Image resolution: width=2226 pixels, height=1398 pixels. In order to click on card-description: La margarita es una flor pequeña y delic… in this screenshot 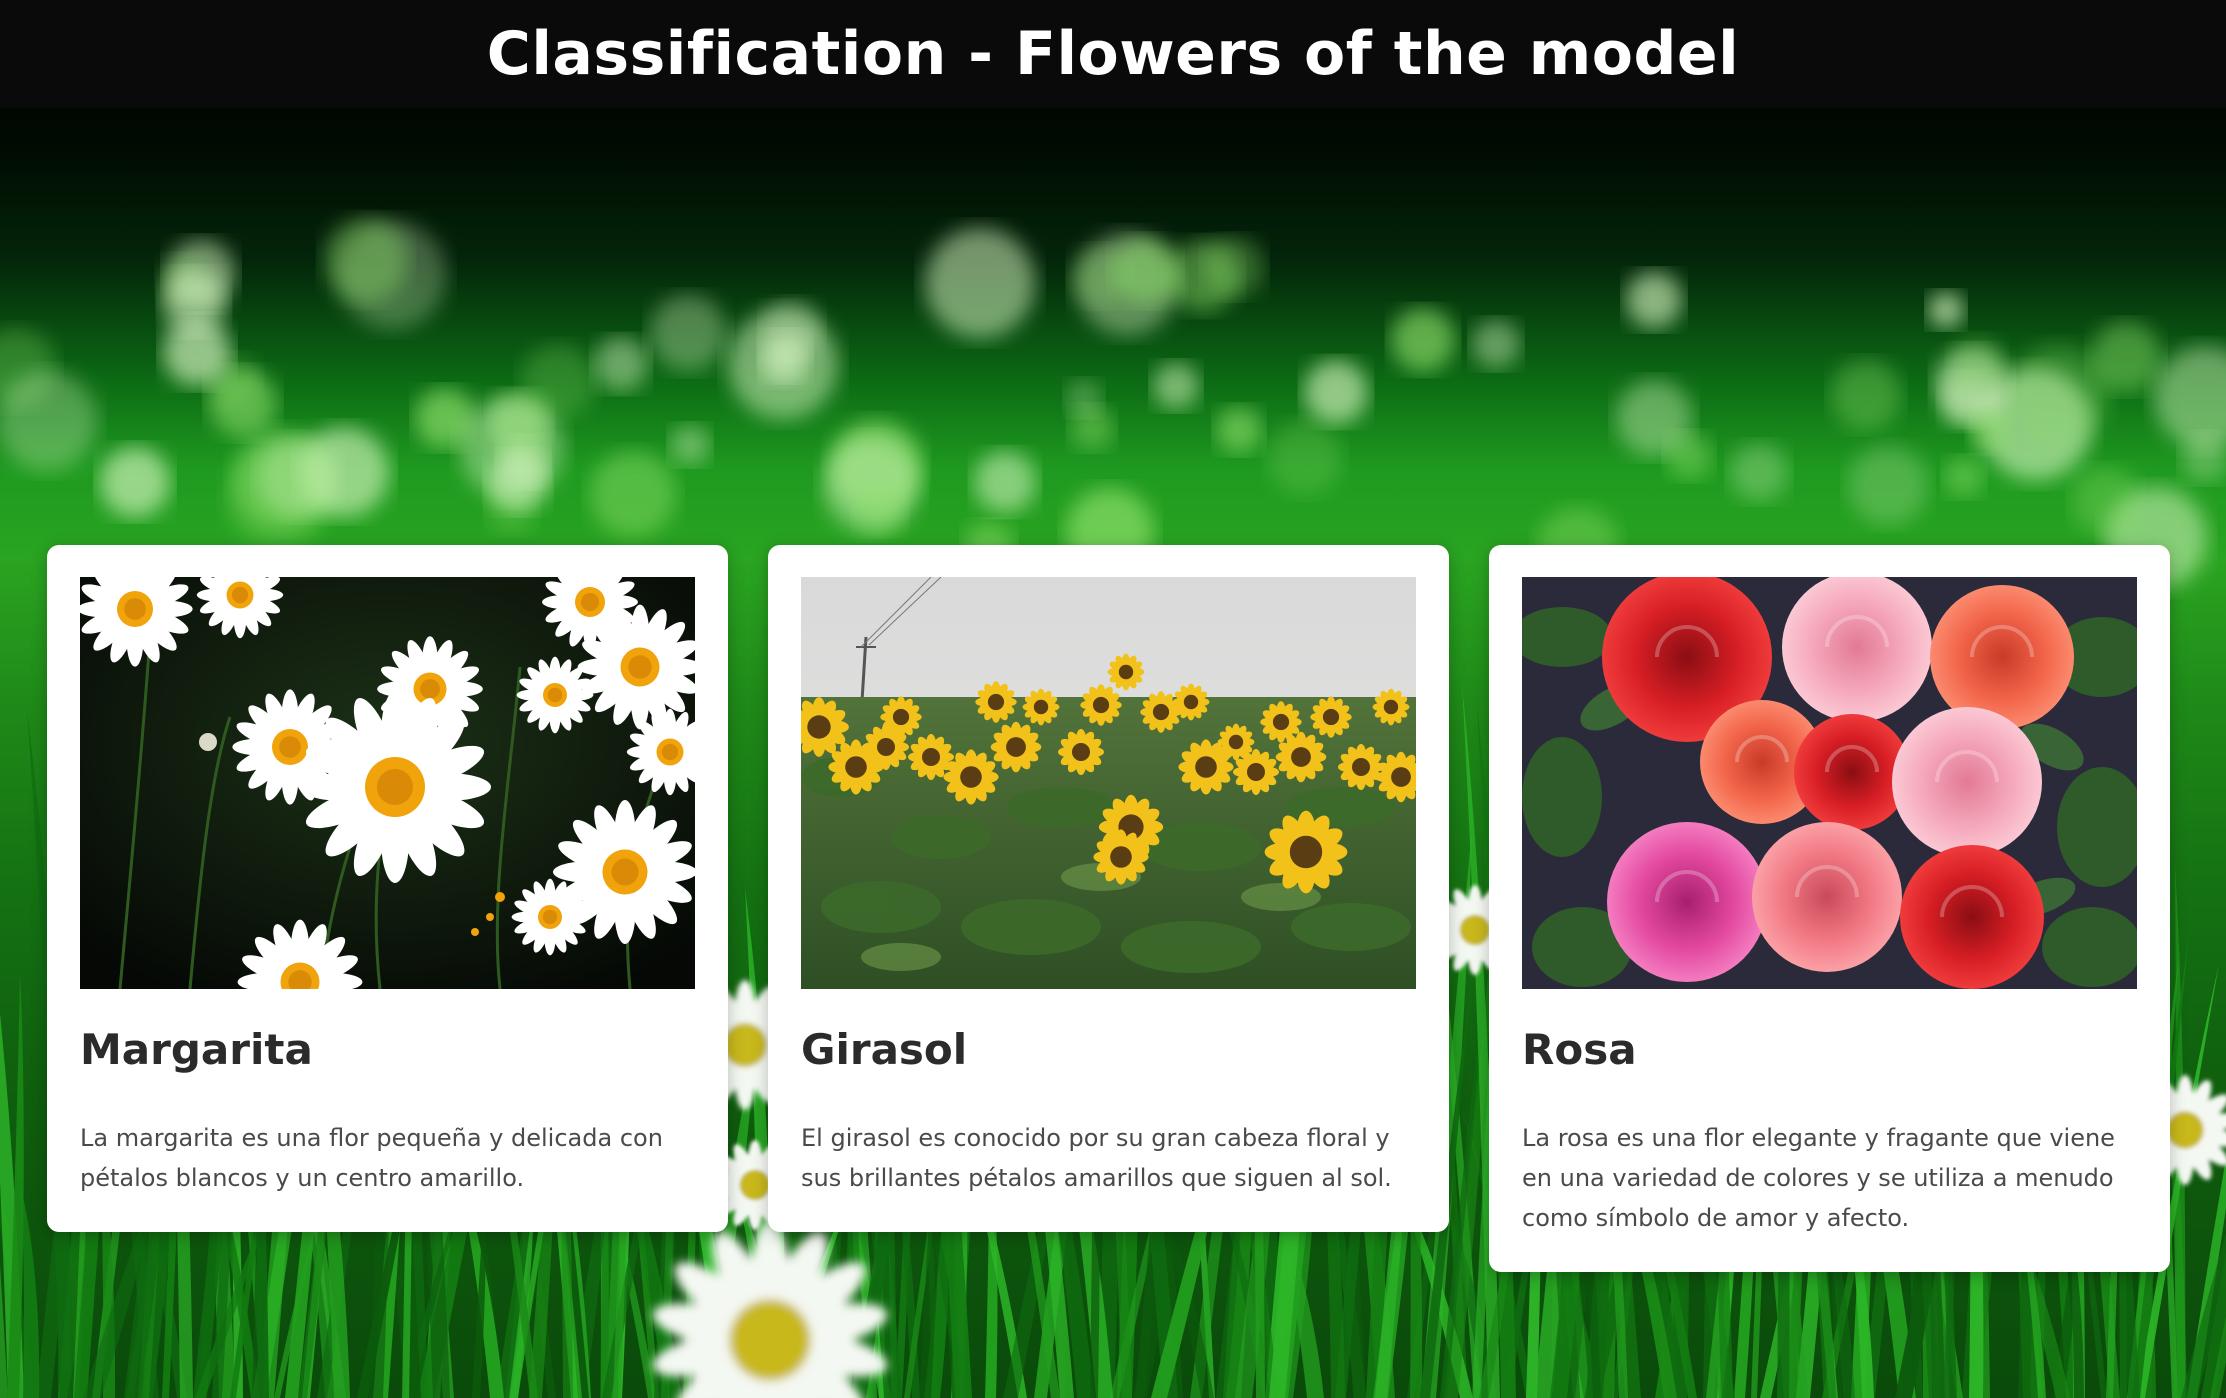, I will do `click(371, 1158)`.